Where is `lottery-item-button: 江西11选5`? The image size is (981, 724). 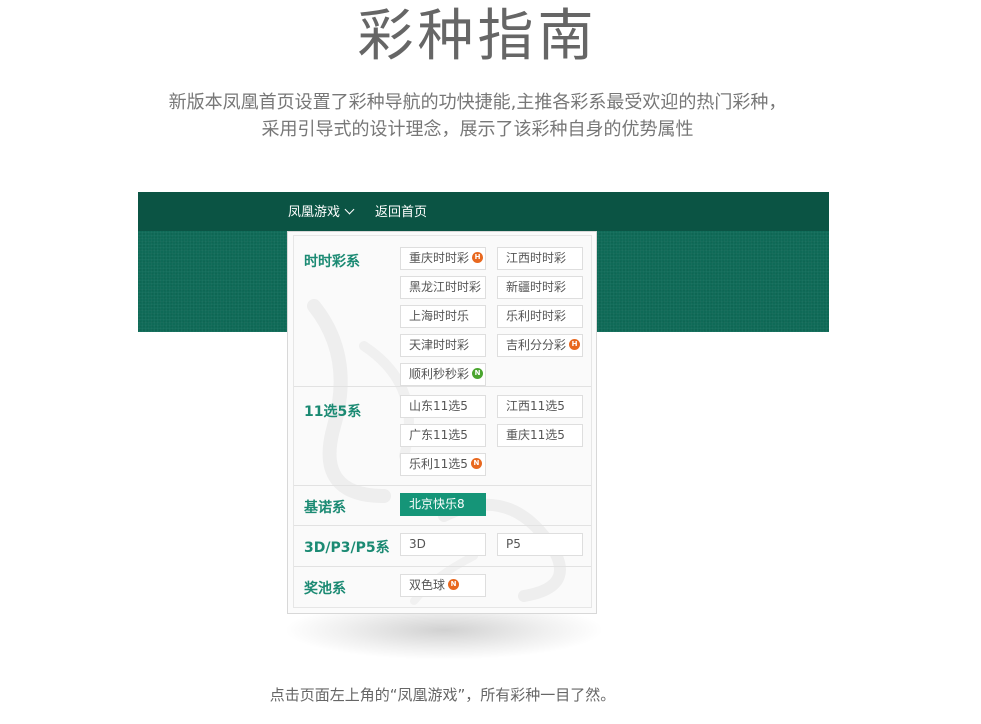 lottery-item-button: 江西11选5 is located at coordinates (540, 406).